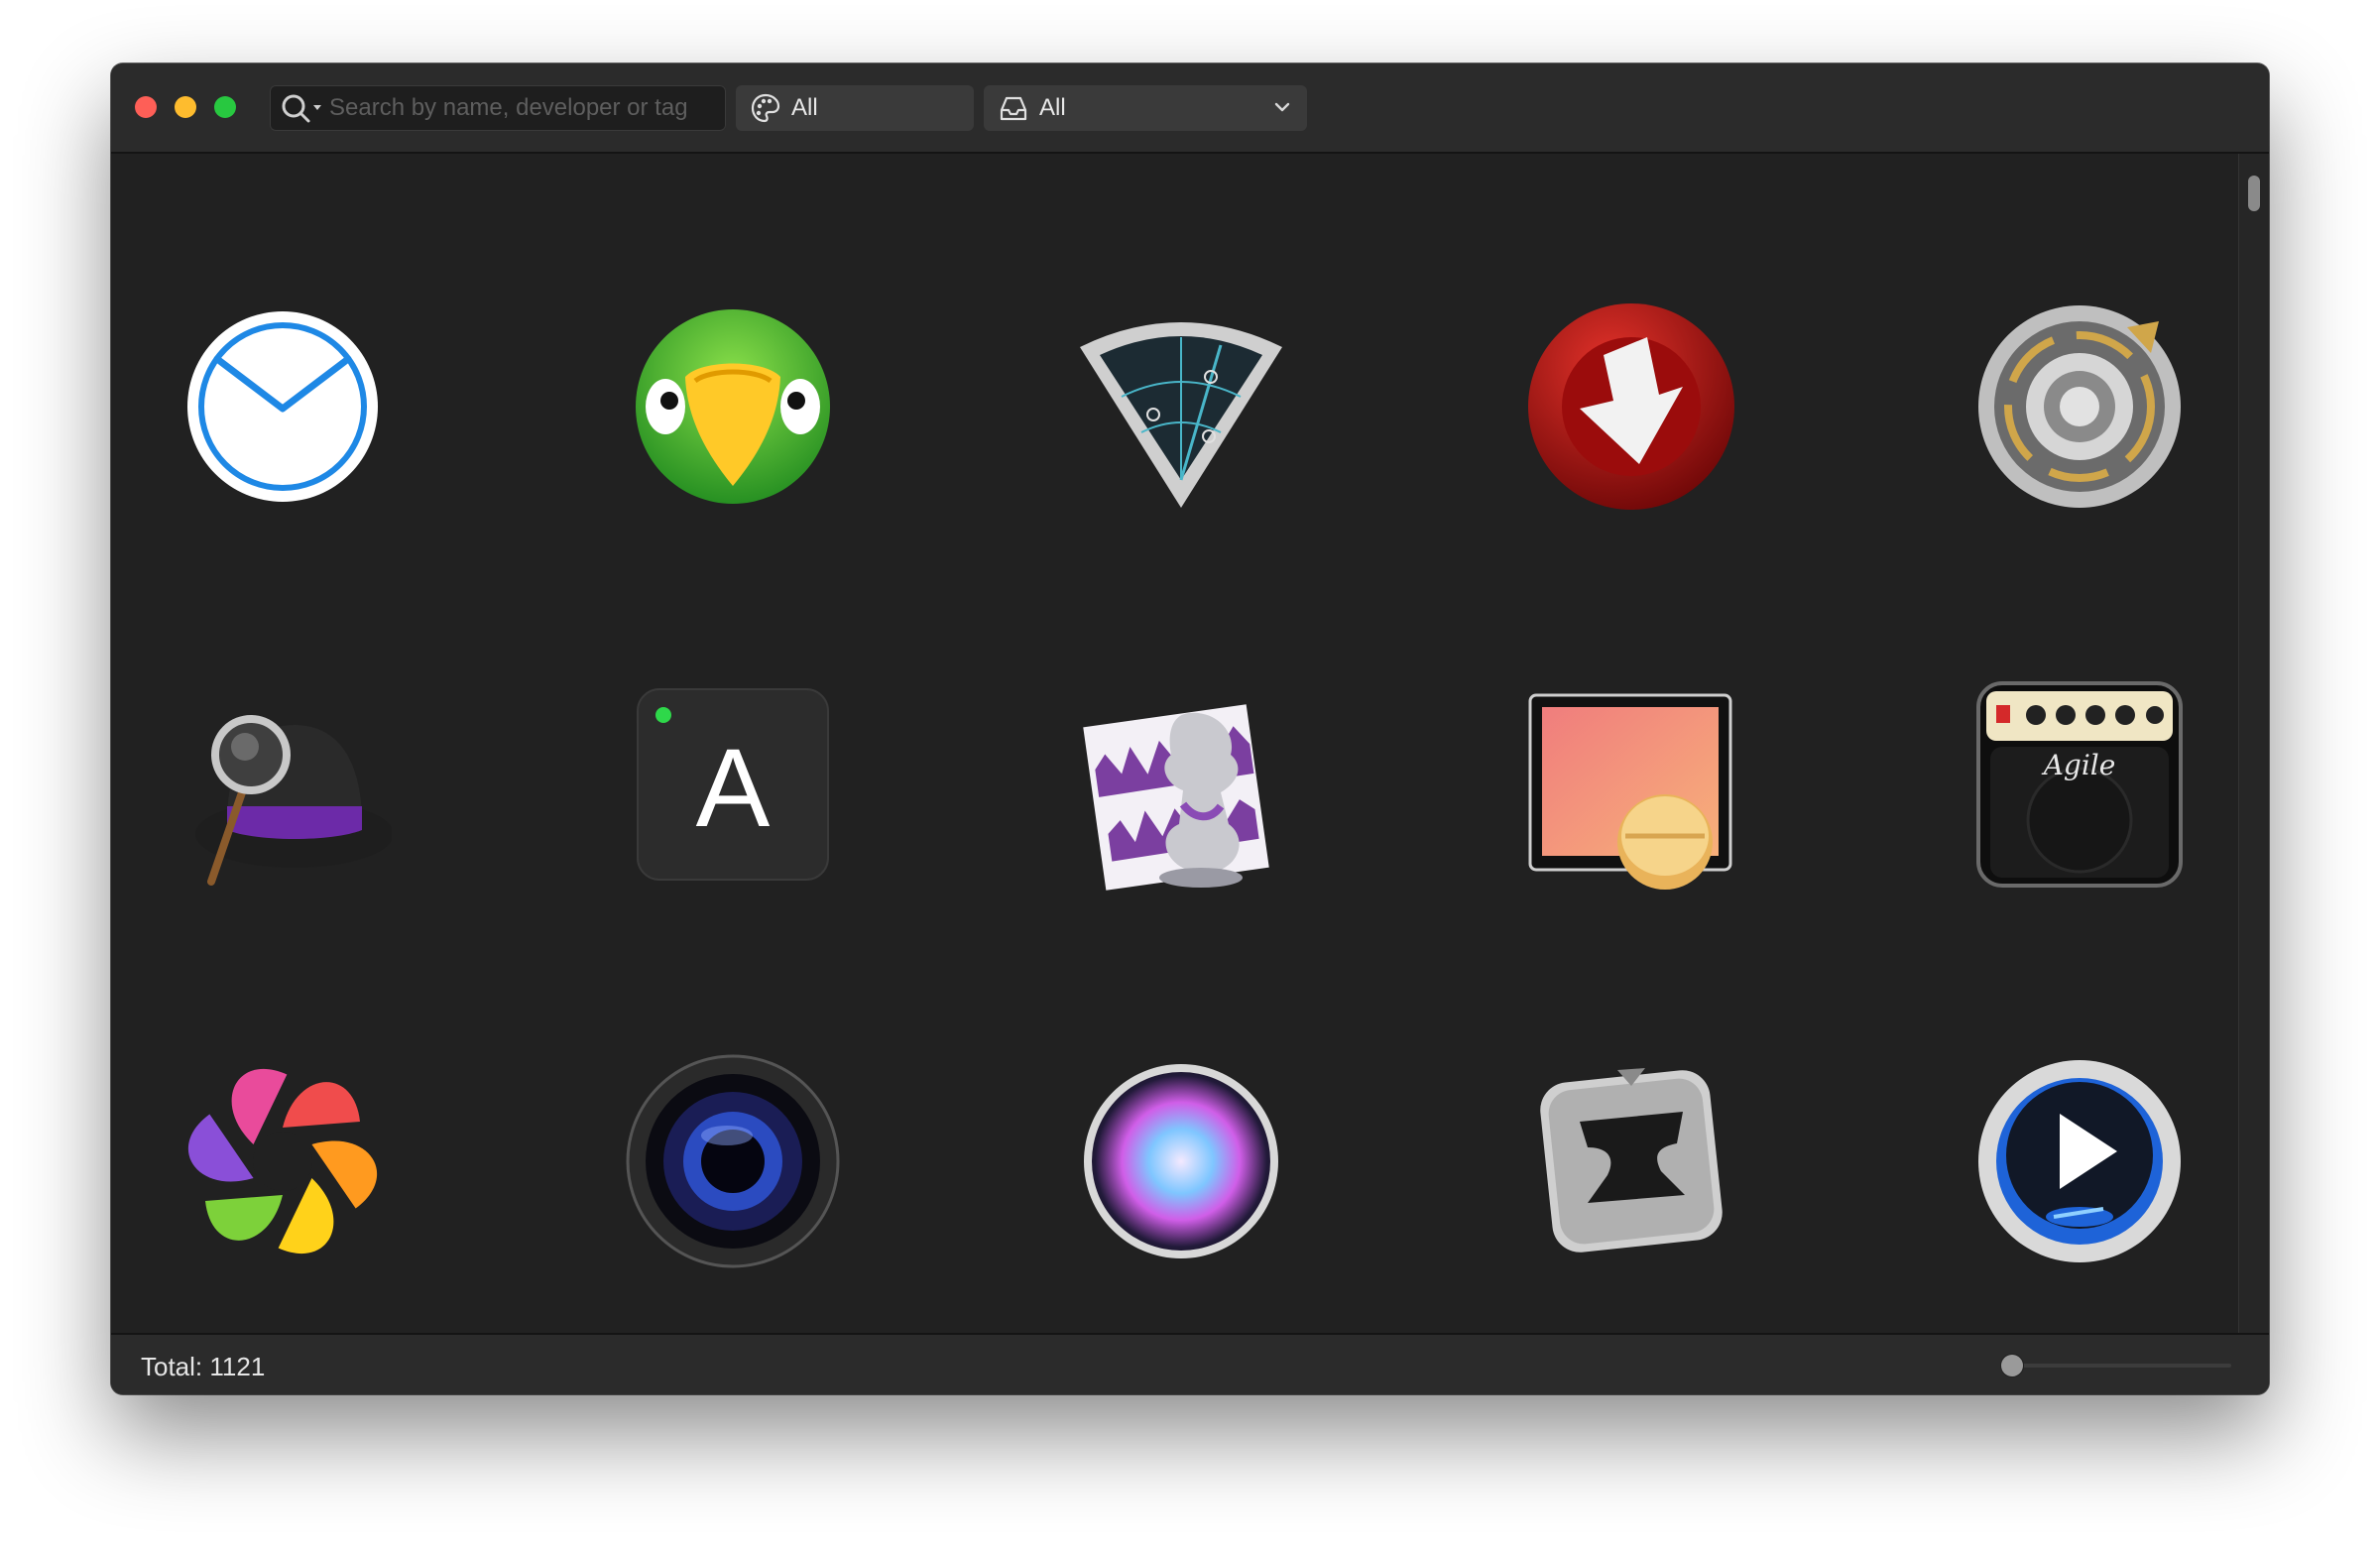  I want to click on theme-filter-dropdown: All, so click(855, 108).